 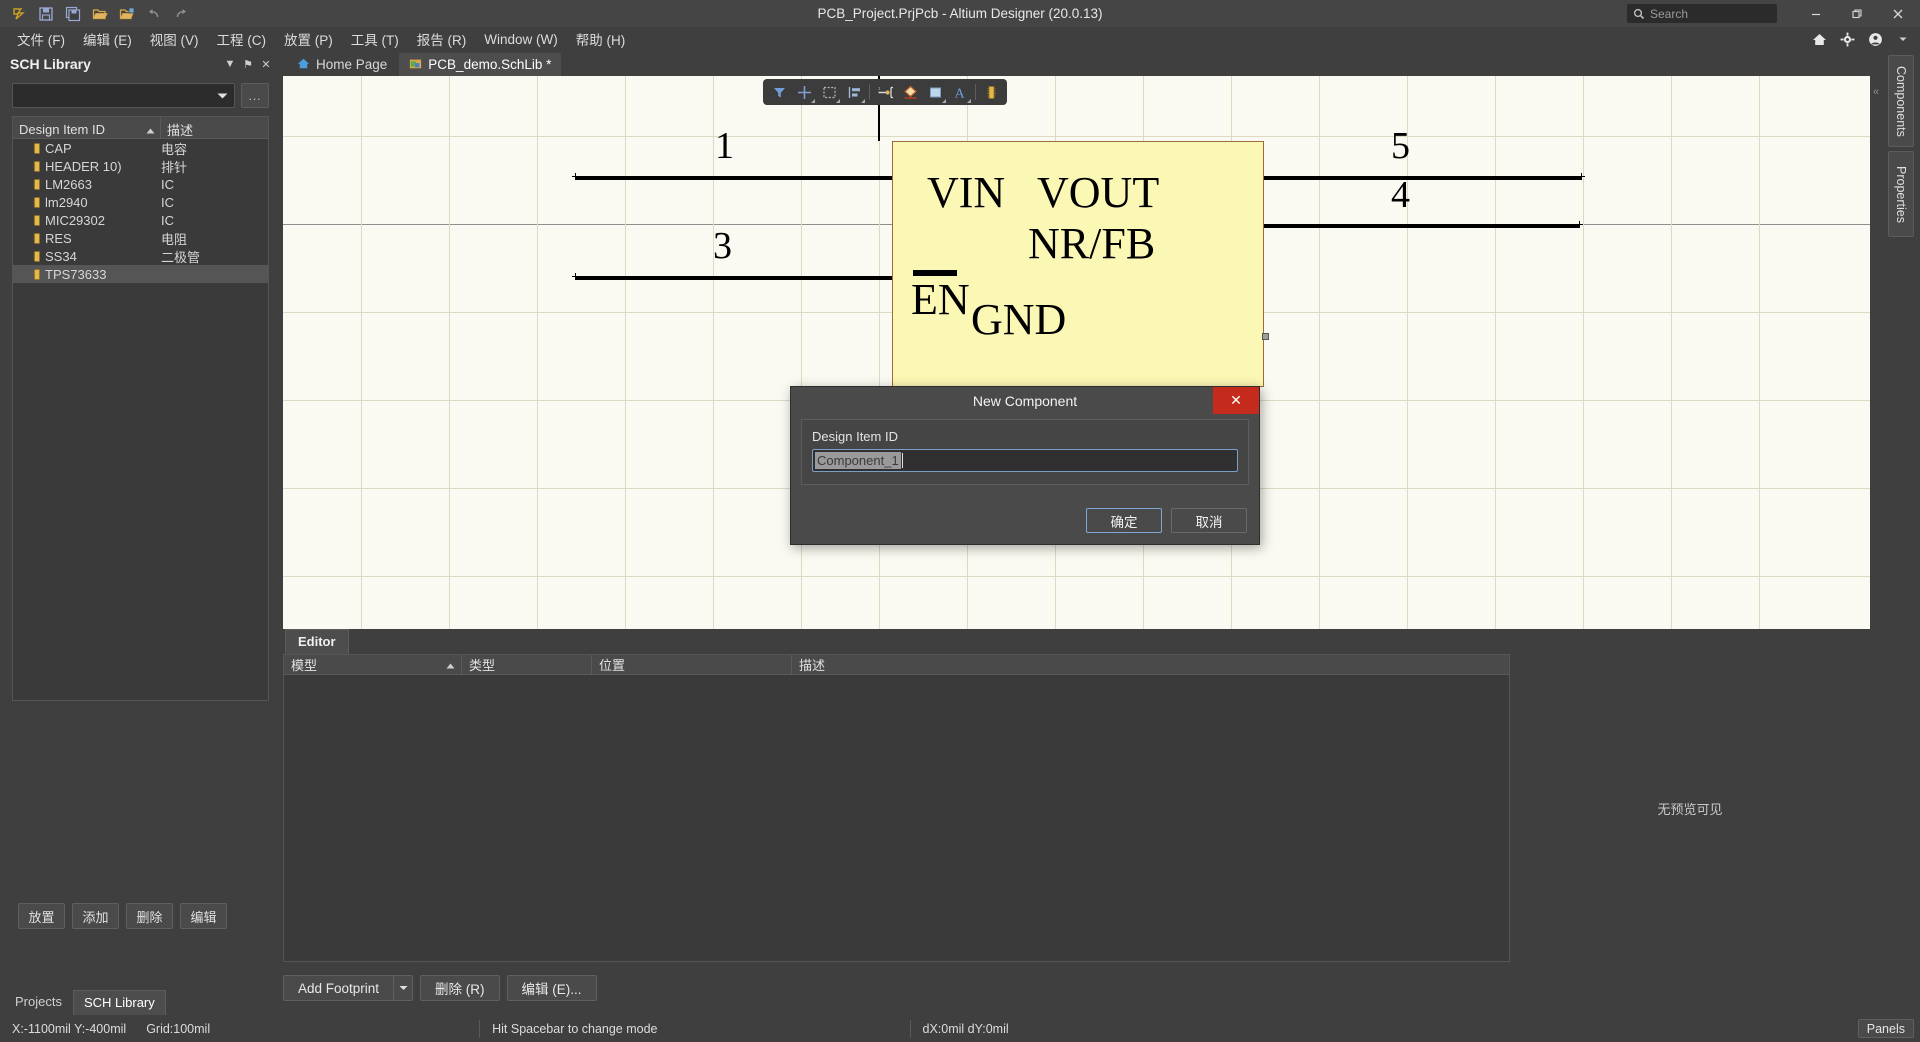 What do you see at coordinates (1876, 92) in the screenshot?
I see `collapse-right-panel-icon: «` at bounding box center [1876, 92].